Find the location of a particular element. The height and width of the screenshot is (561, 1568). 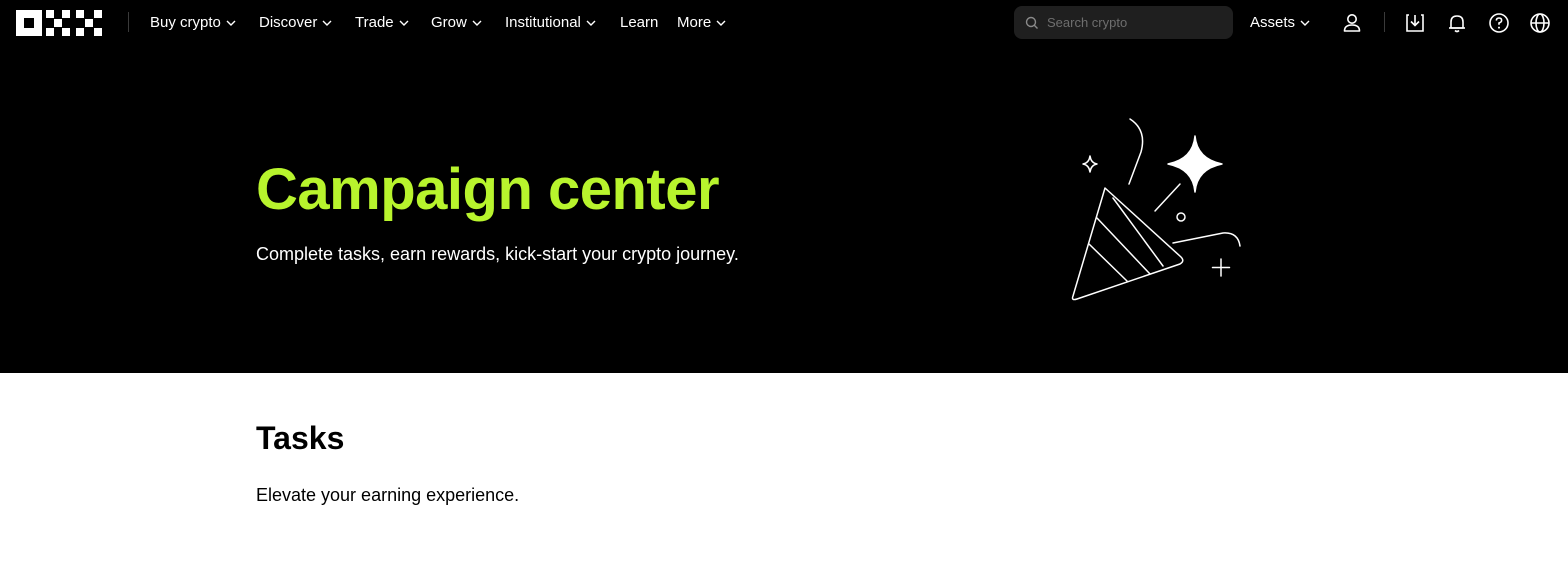

nav-more: More is located at coordinates (701, 23).